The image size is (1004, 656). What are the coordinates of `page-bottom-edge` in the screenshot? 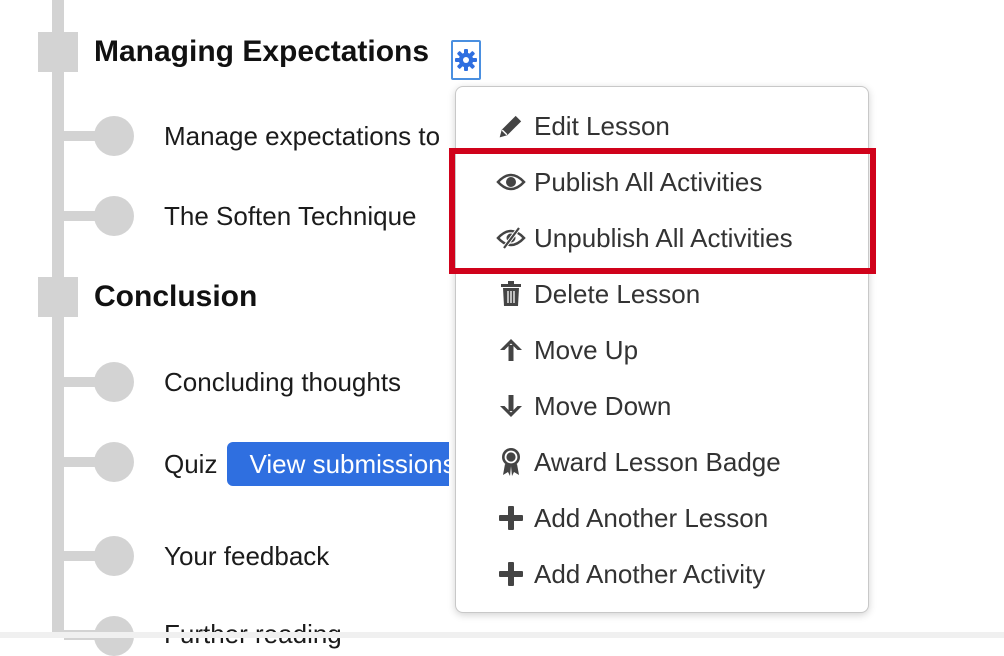 It's located at (502, 635).